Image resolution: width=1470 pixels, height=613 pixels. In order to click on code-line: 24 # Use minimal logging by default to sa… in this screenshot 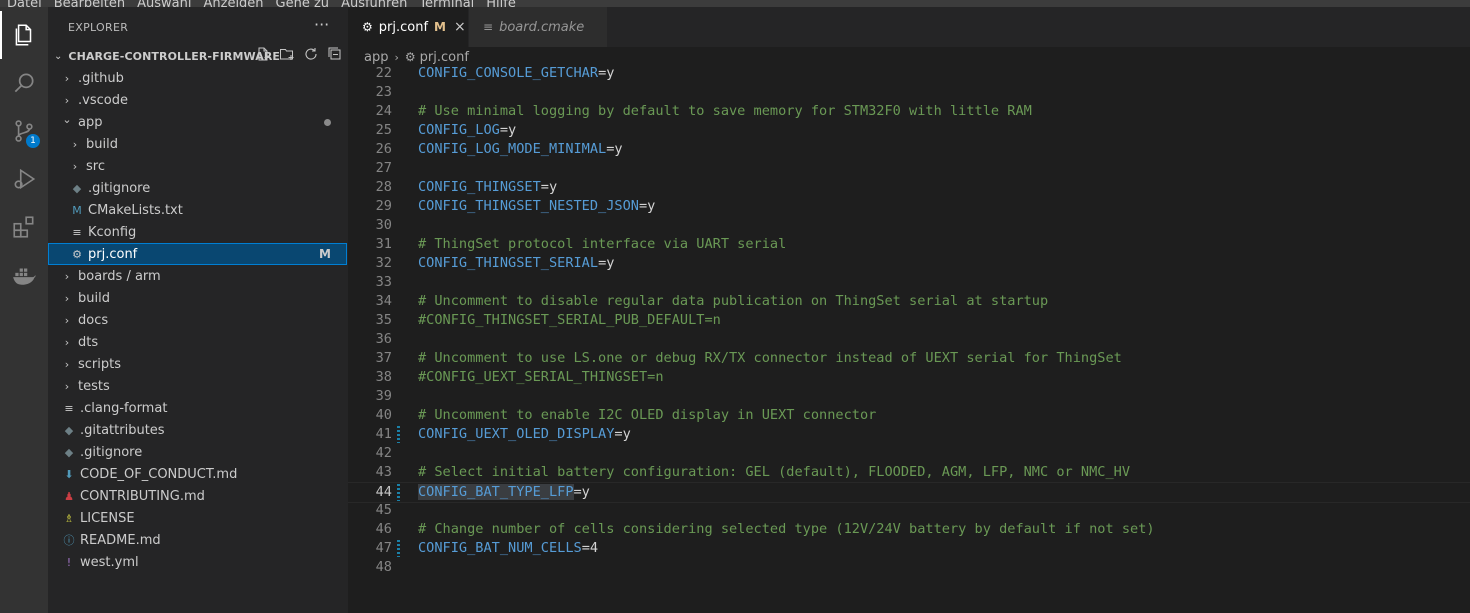, I will do `click(909, 111)`.